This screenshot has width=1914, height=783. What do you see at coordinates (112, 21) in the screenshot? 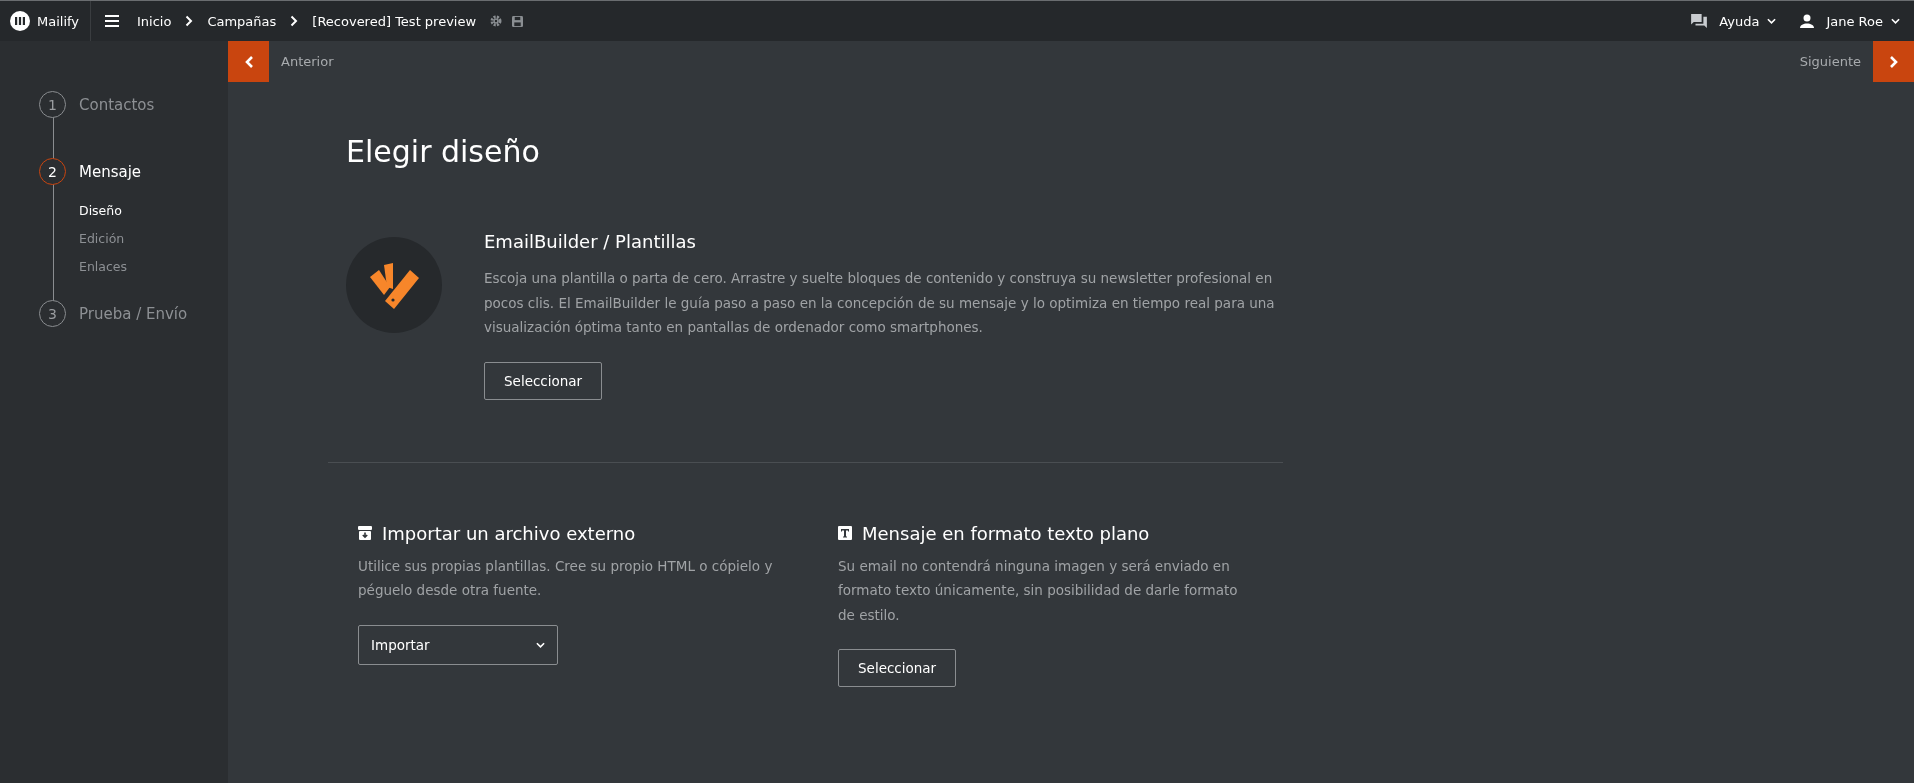
I see `menu-icon` at bounding box center [112, 21].